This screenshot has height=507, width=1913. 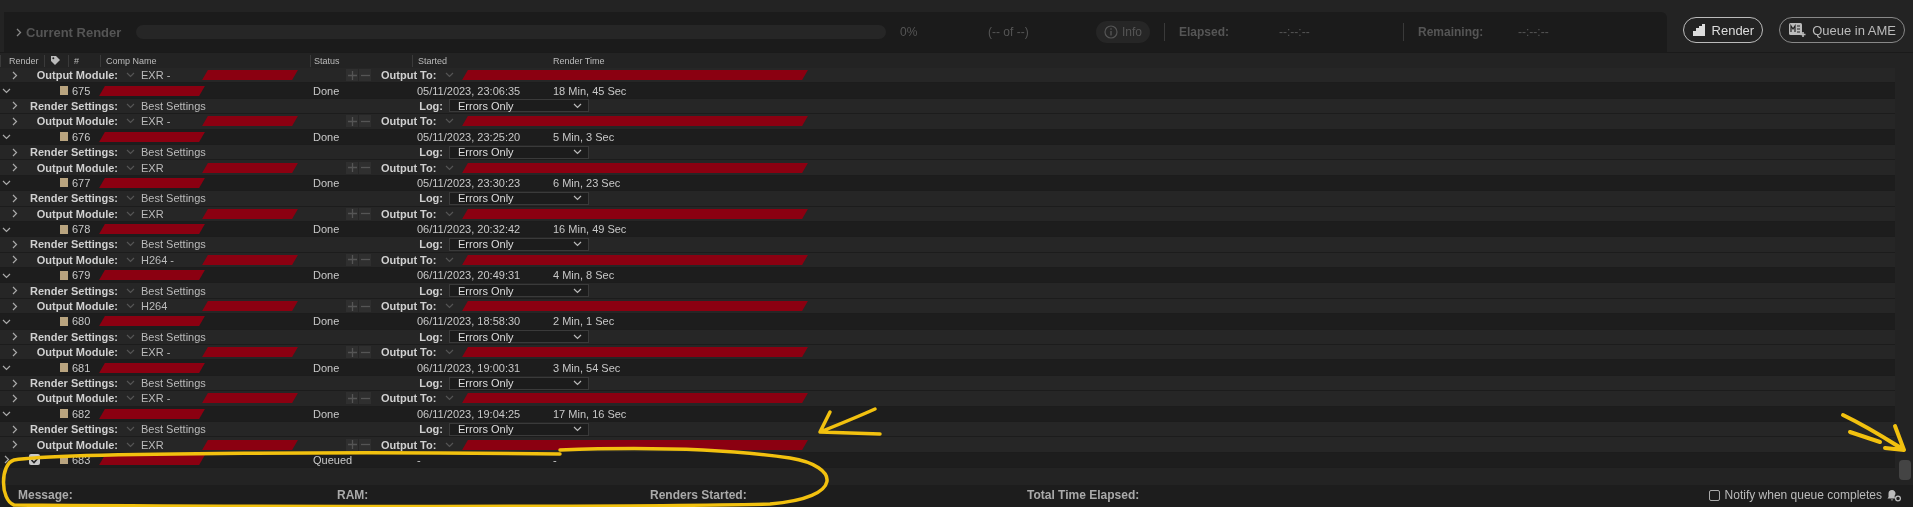 What do you see at coordinates (361, 60) in the screenshot?
I see `column-header: Status` at bounding box center [361, 60].